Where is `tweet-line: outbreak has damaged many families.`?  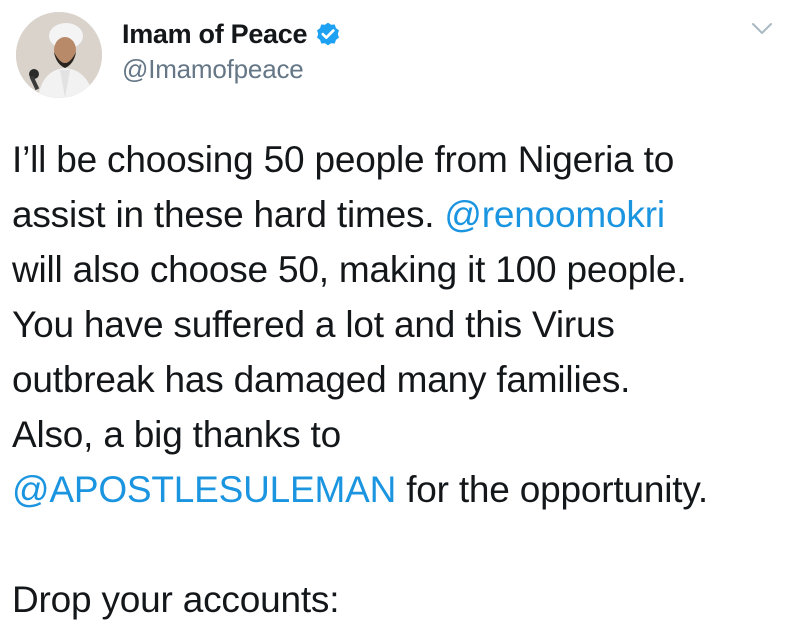
tweet-line: outbreak has damaged many families. is located at coordinates (321, 379).